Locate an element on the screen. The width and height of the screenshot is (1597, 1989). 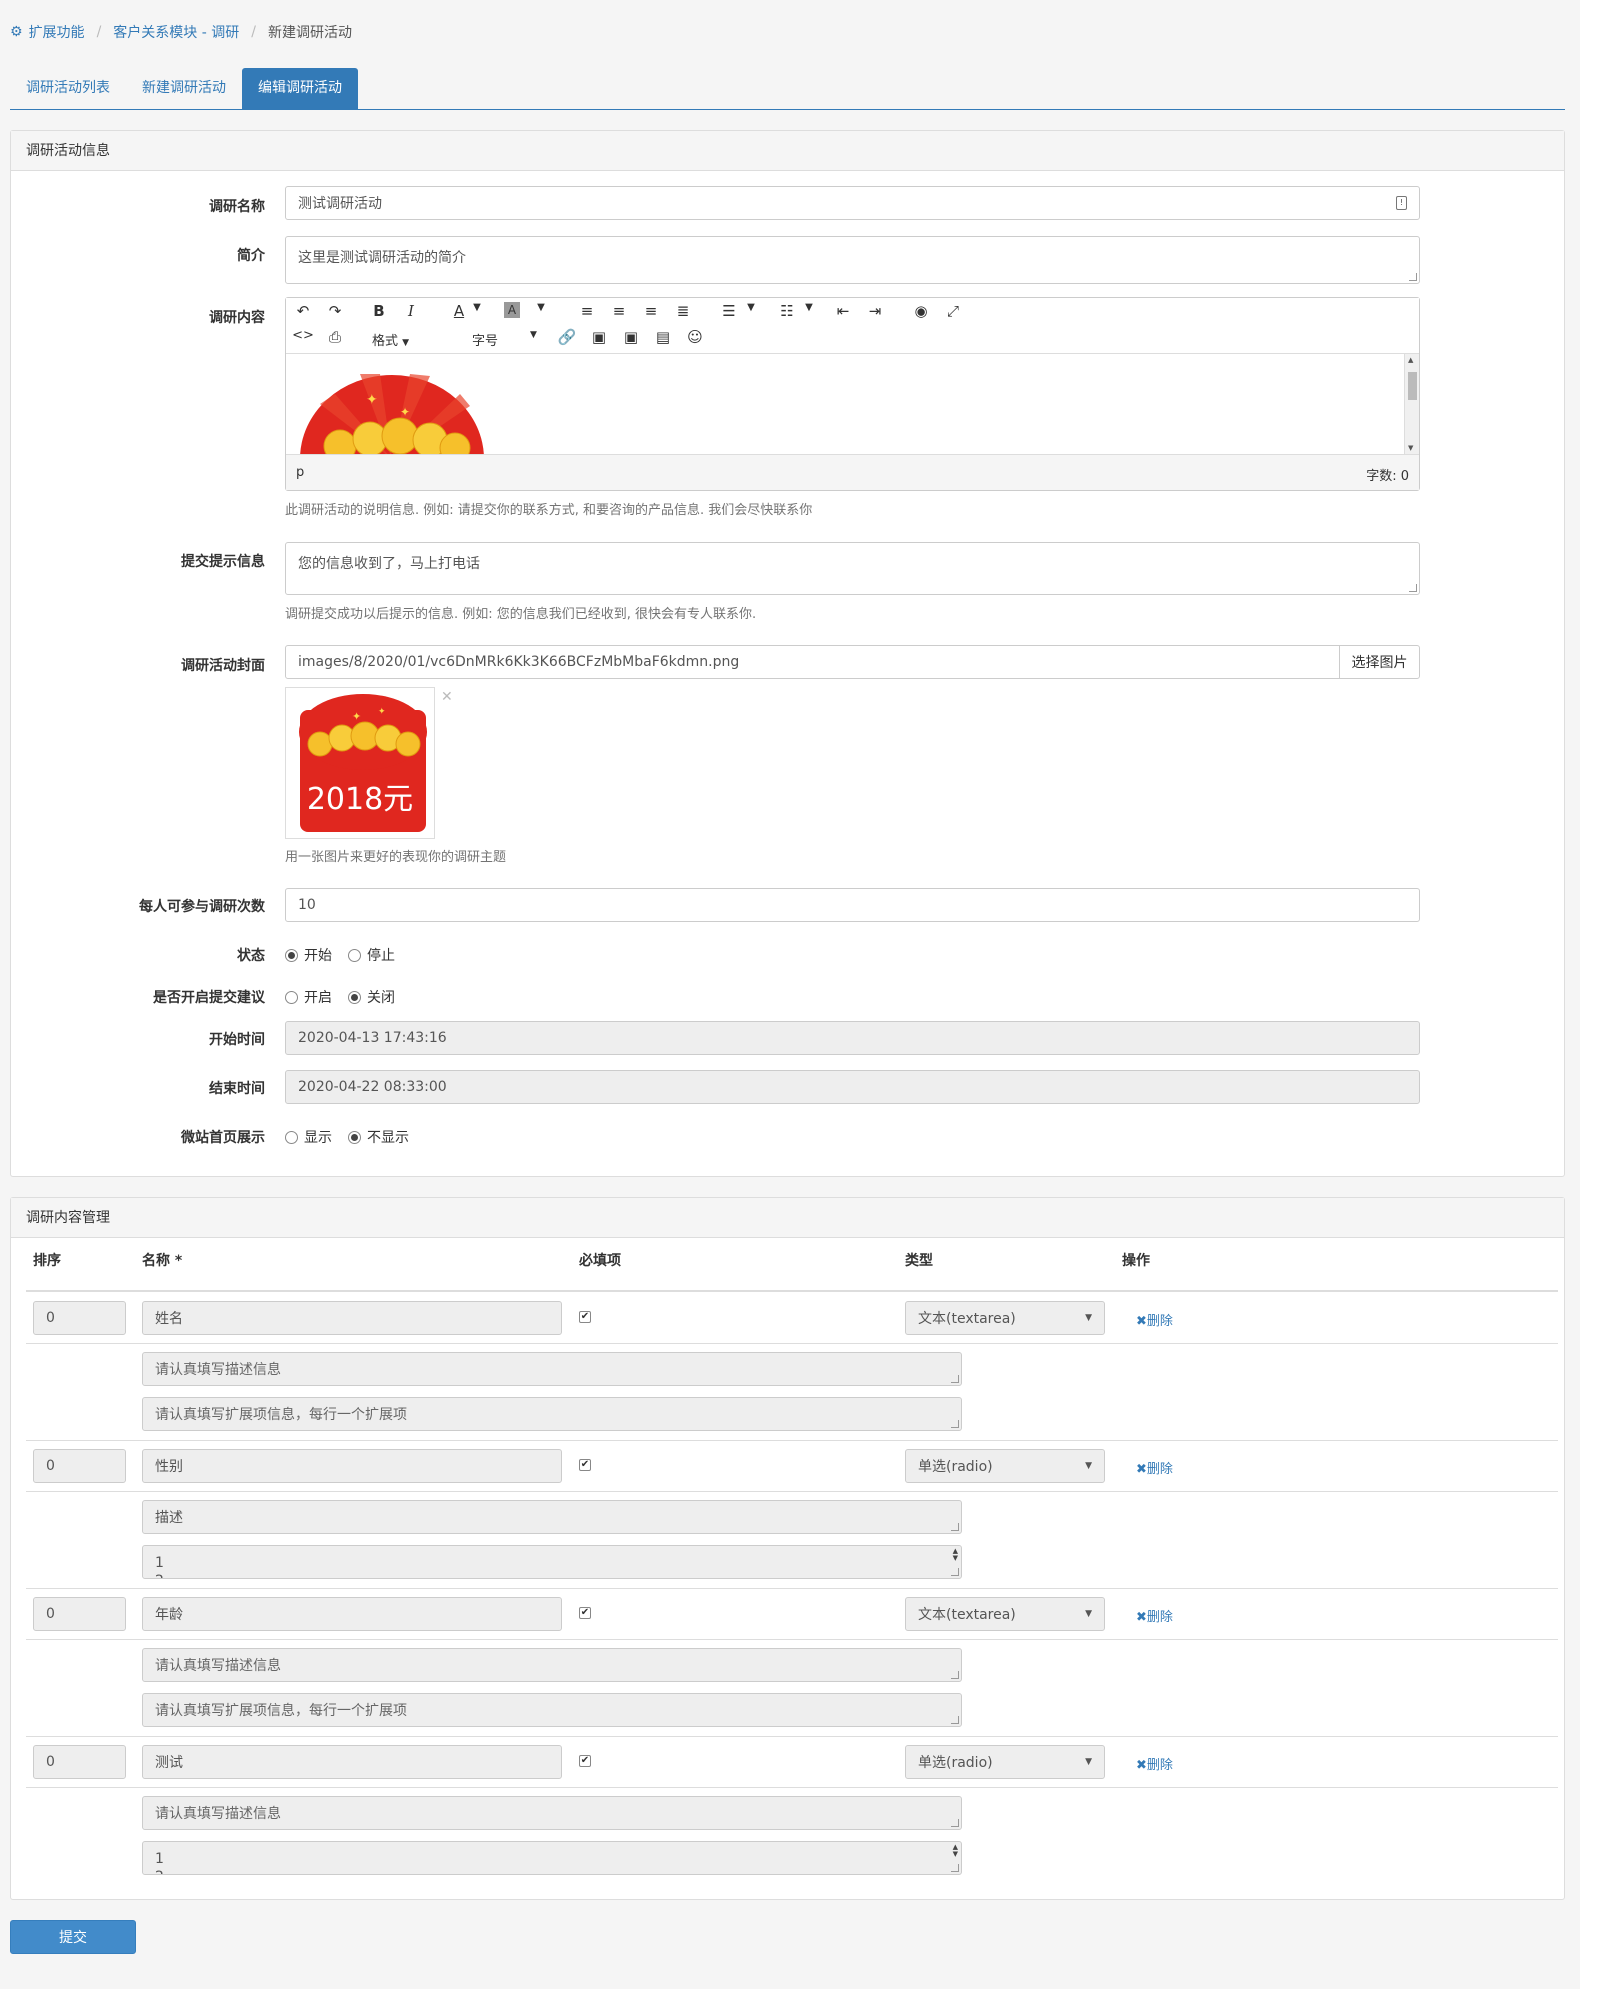
image-upload-icon: ▣ is located at coordinates (631, 337).